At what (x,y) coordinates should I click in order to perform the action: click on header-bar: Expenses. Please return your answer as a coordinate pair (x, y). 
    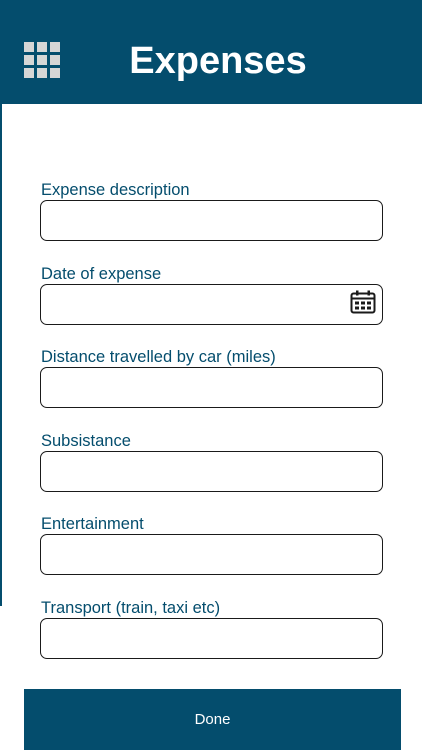
    Looking at the image, I should click on (211, 52).